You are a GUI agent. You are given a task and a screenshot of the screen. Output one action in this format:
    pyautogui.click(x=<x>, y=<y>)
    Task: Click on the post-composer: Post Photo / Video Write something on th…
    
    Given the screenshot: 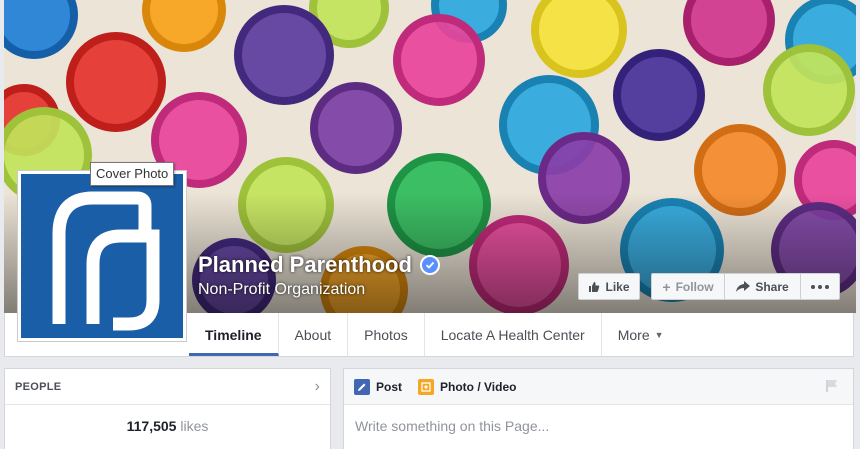 What is the action you would take?
    pyautogui.click(x=598, y=408)
    